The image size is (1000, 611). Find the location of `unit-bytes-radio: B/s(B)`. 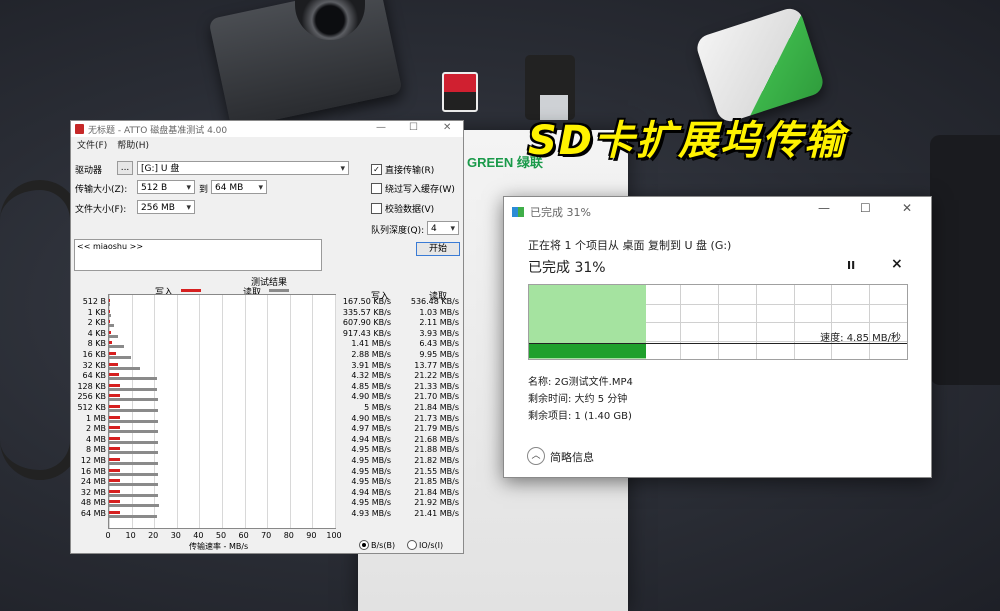

unit-bytes-radio: B/s(B) is located at coordinates (377, 545).